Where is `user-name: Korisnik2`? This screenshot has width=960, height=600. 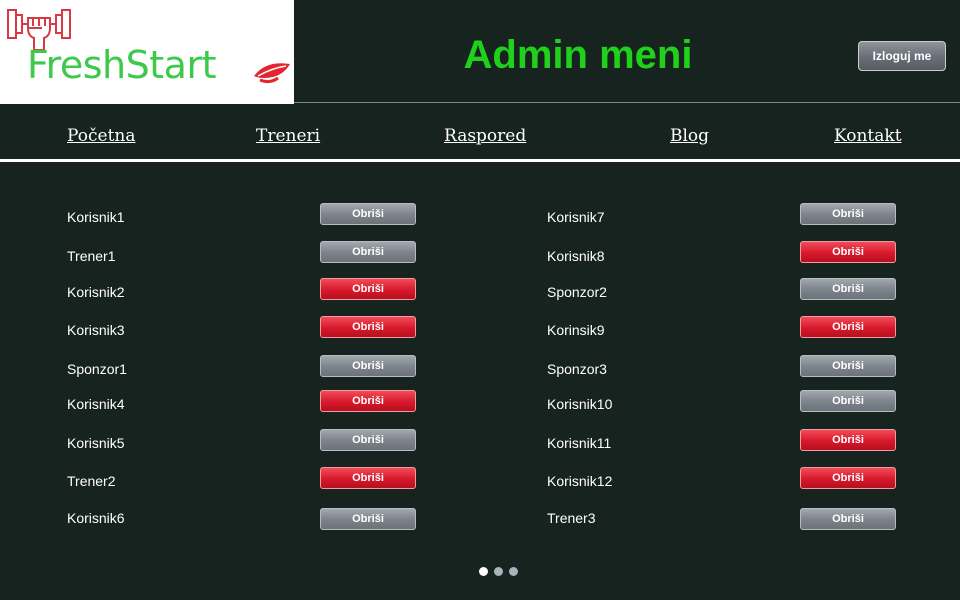
user-name: Korisnik2 is located at coordinates (96, 292).